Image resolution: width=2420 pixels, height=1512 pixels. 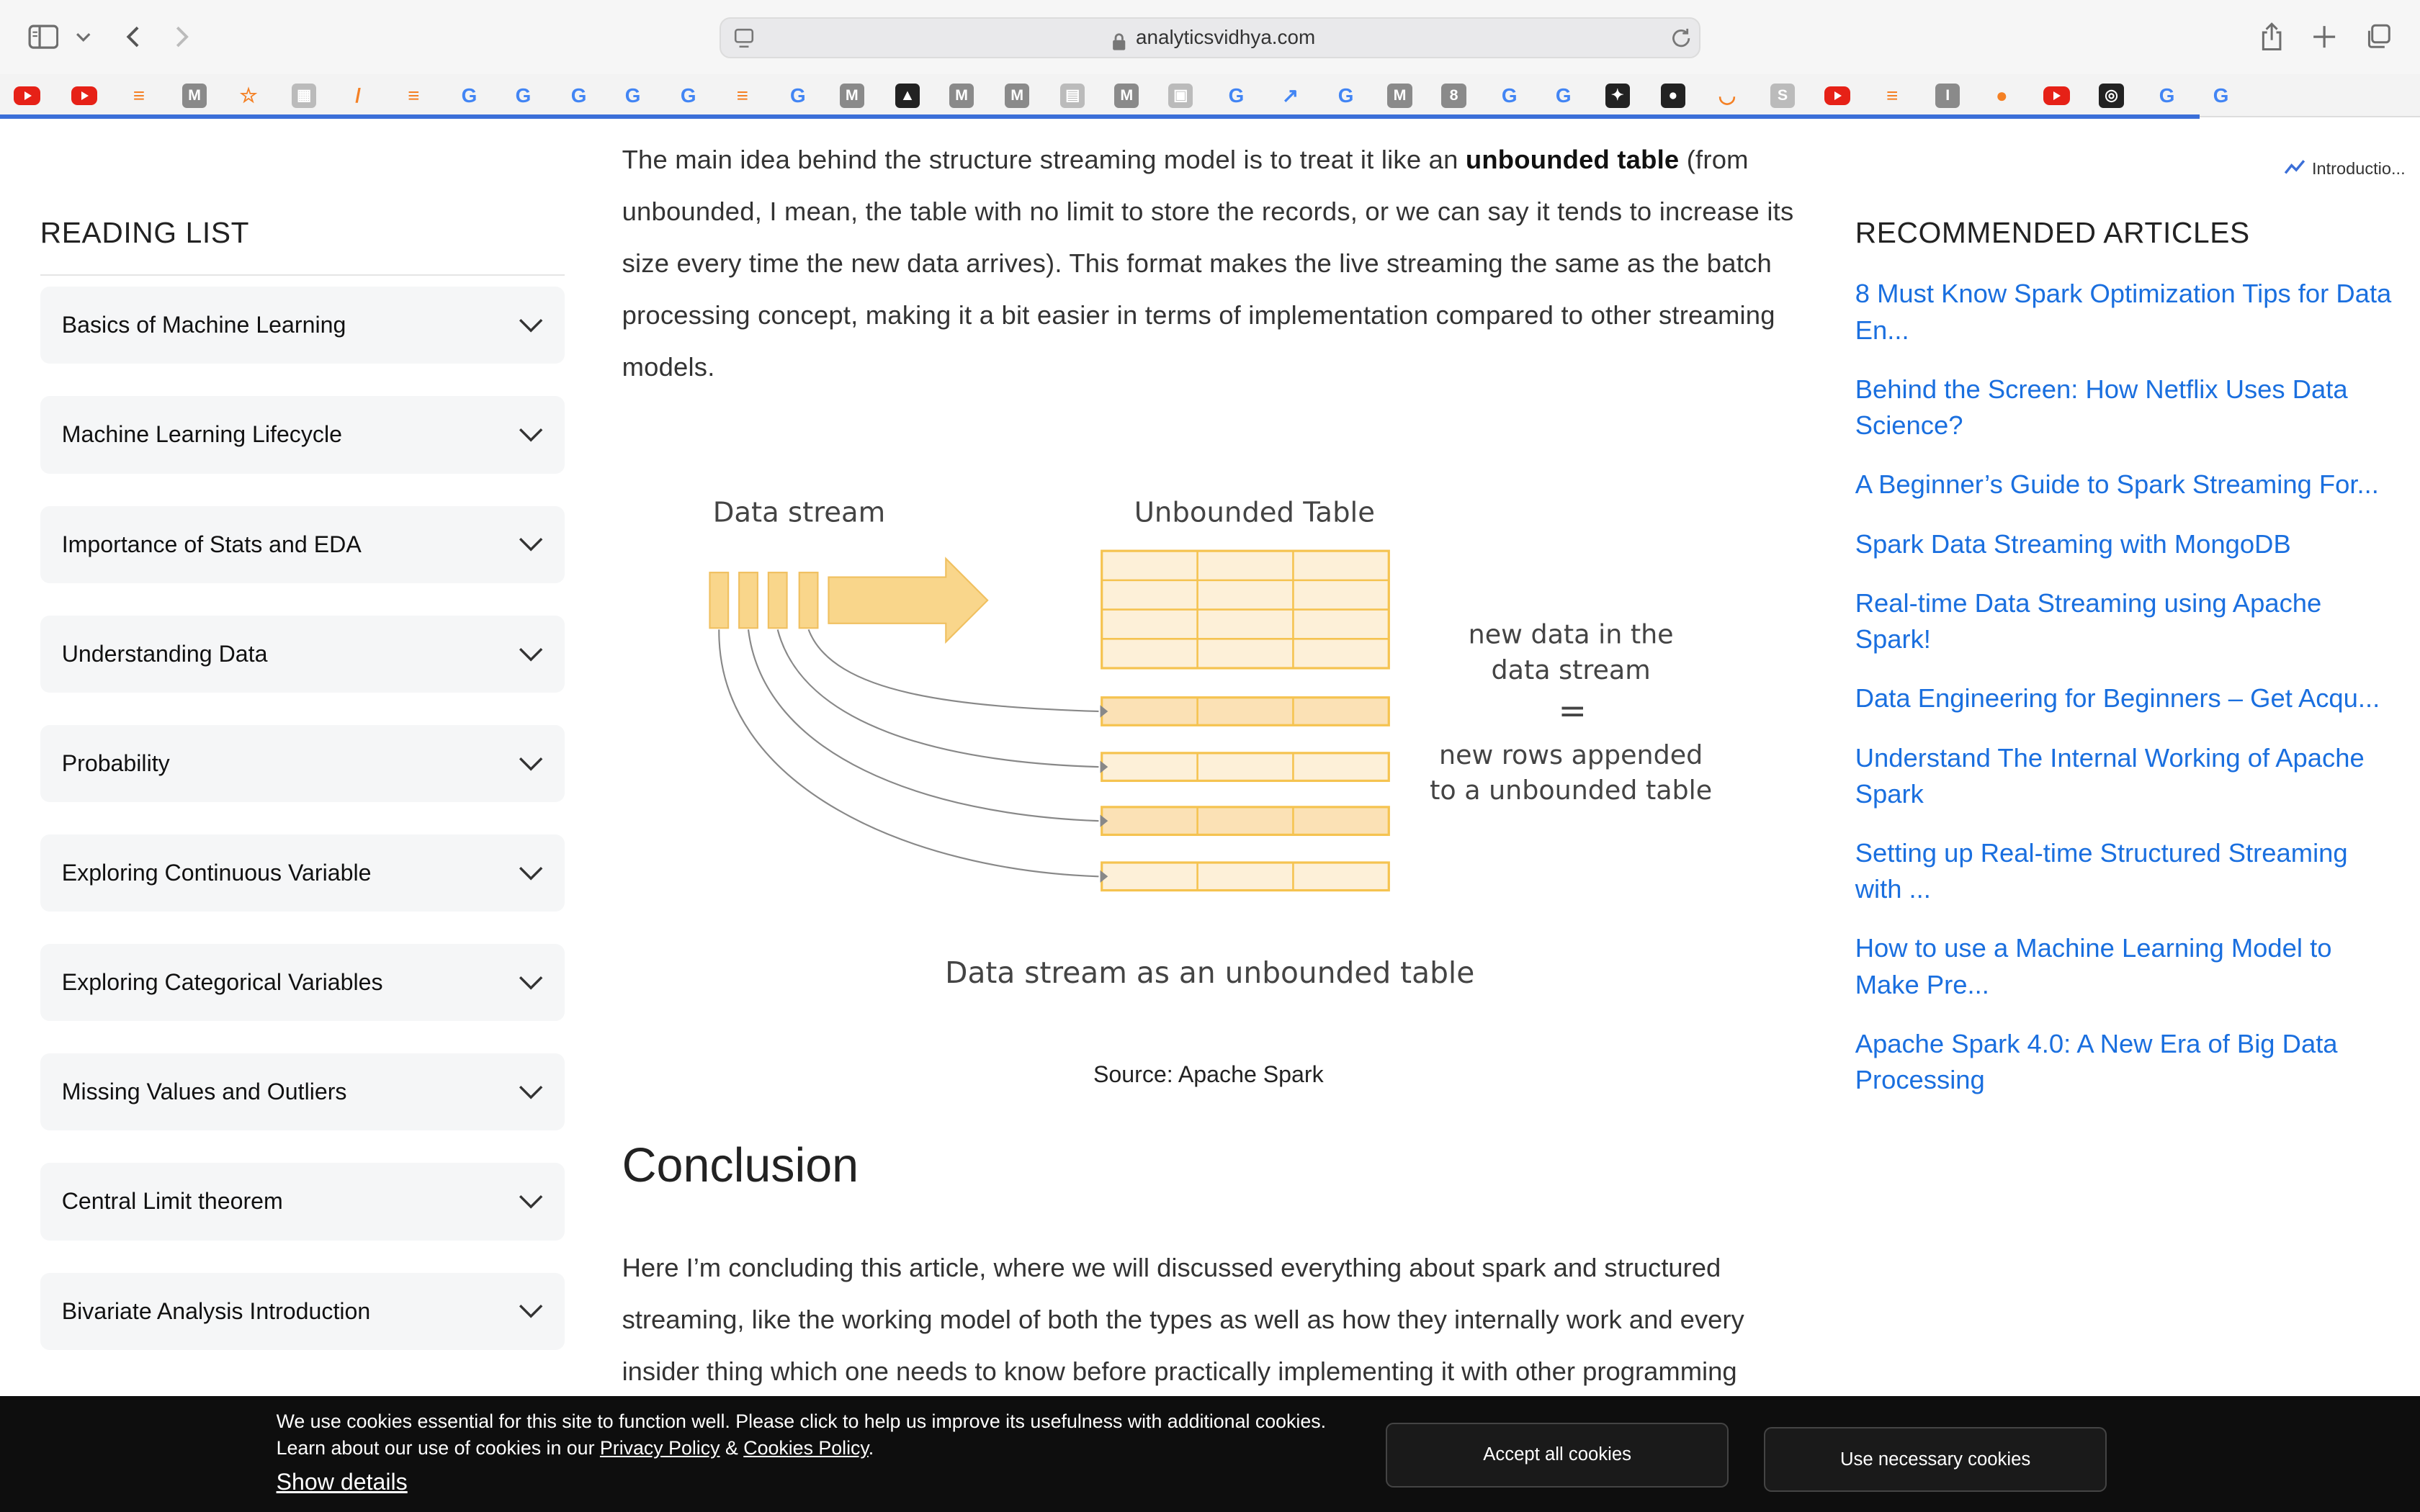 I want to click on cookie-text: &, so click(x=732, y=1447).